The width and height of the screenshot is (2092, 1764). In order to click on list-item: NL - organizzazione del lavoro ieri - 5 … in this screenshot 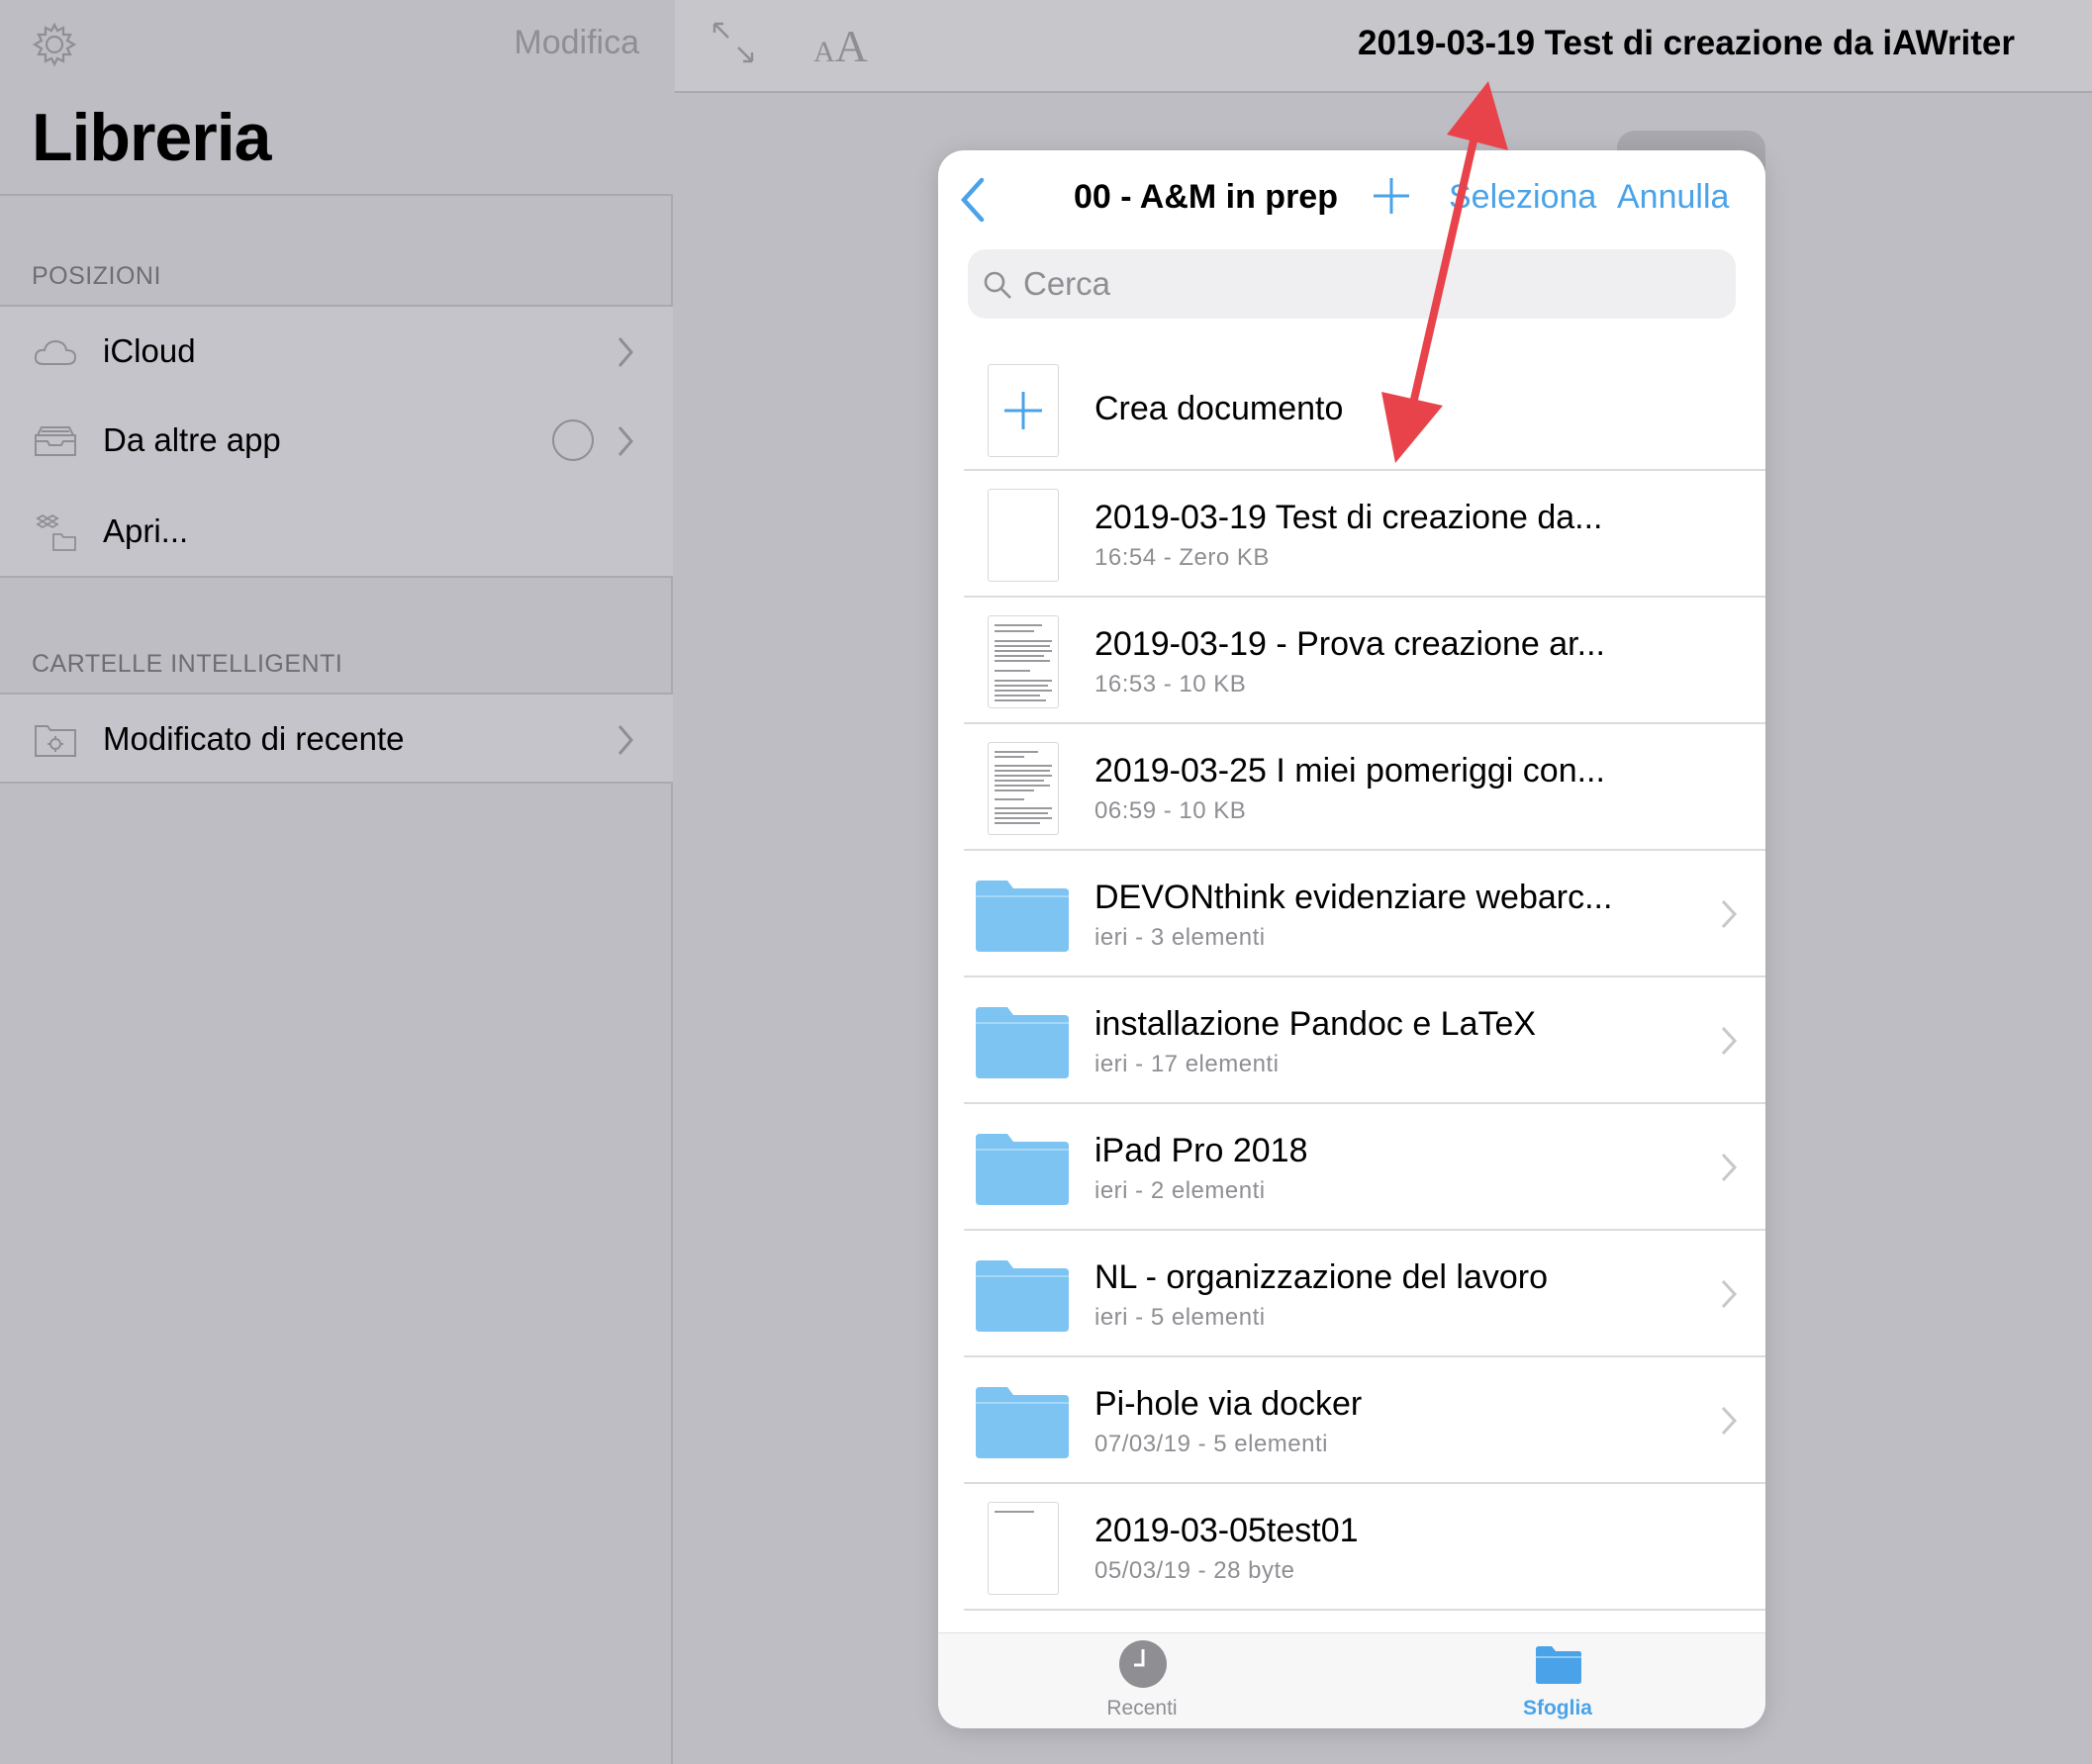, I will do `click(1351, 1294)`.